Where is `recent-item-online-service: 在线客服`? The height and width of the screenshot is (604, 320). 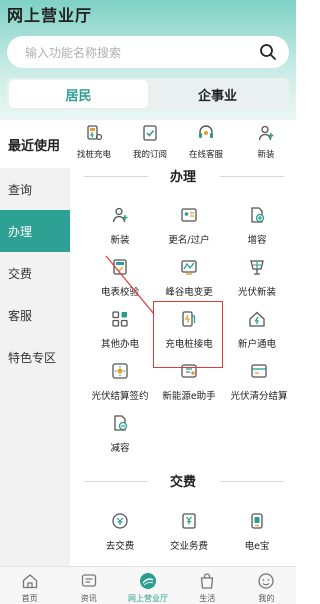 recent-item-online-service: 在线客服 is located at coordinates (206, 142).